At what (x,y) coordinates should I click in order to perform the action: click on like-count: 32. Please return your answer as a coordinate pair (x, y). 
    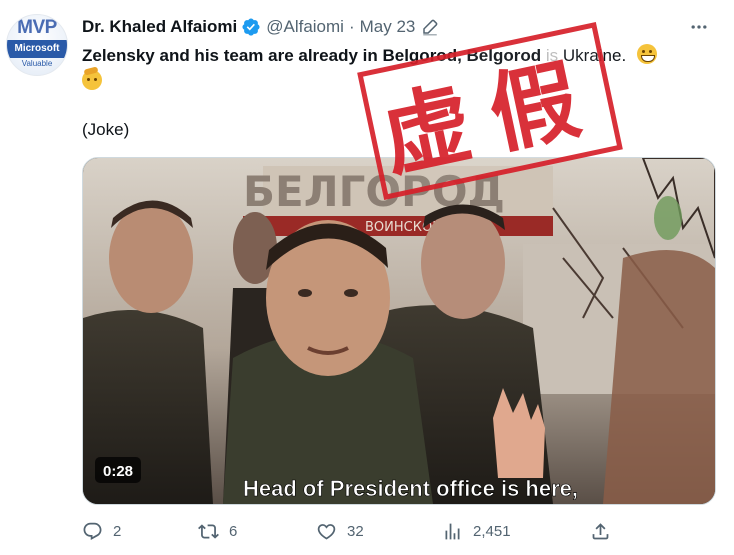
    Looking at the image, I should click on (355, 531).